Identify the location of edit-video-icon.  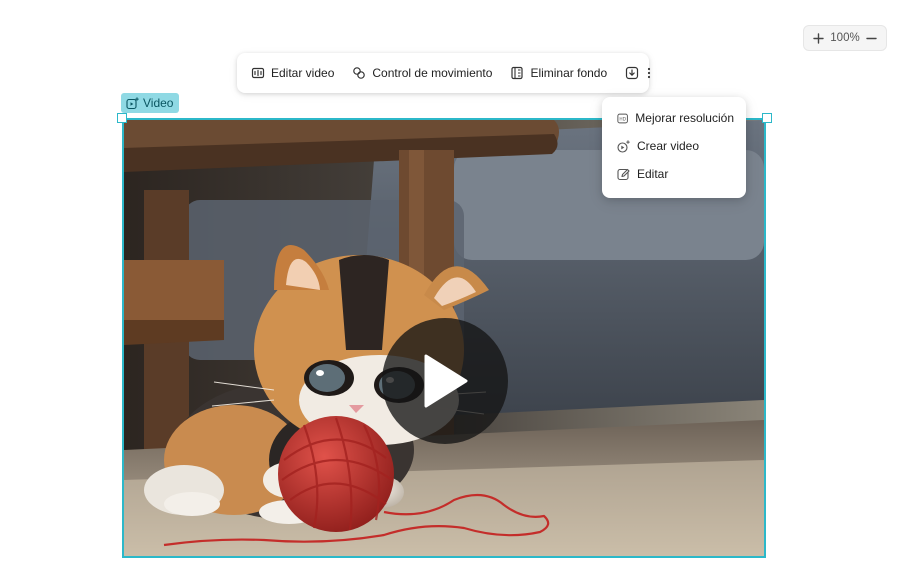
(258, 73).